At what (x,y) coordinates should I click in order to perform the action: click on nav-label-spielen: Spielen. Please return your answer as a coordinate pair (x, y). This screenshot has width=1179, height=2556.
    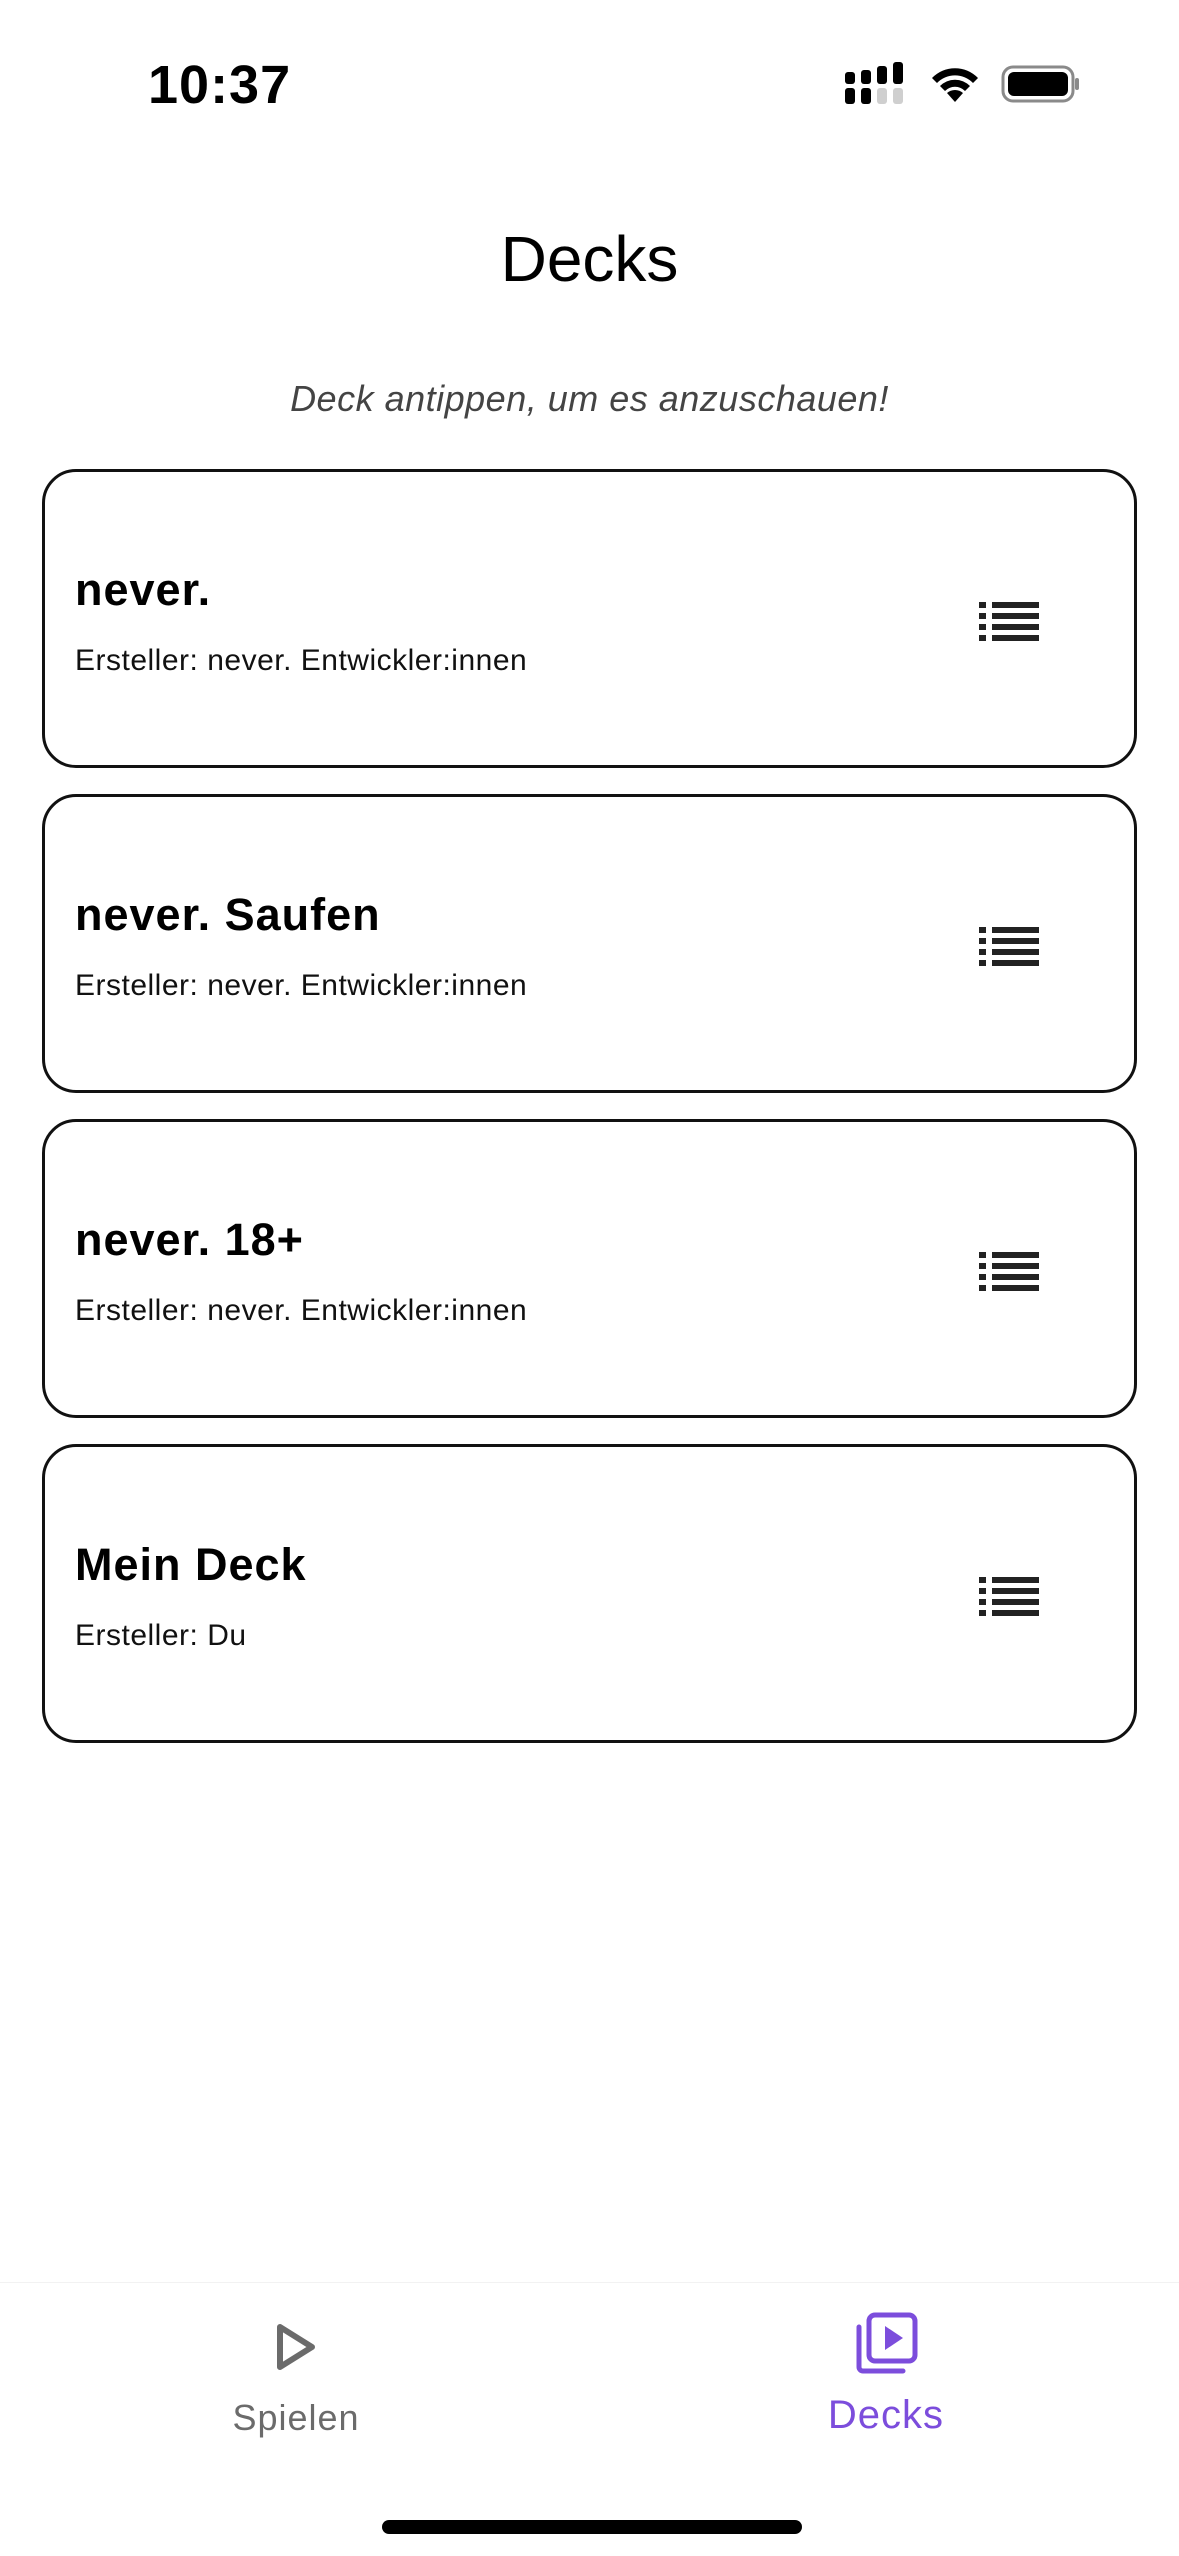
    Looking at the image, I should click on (296, 2417).